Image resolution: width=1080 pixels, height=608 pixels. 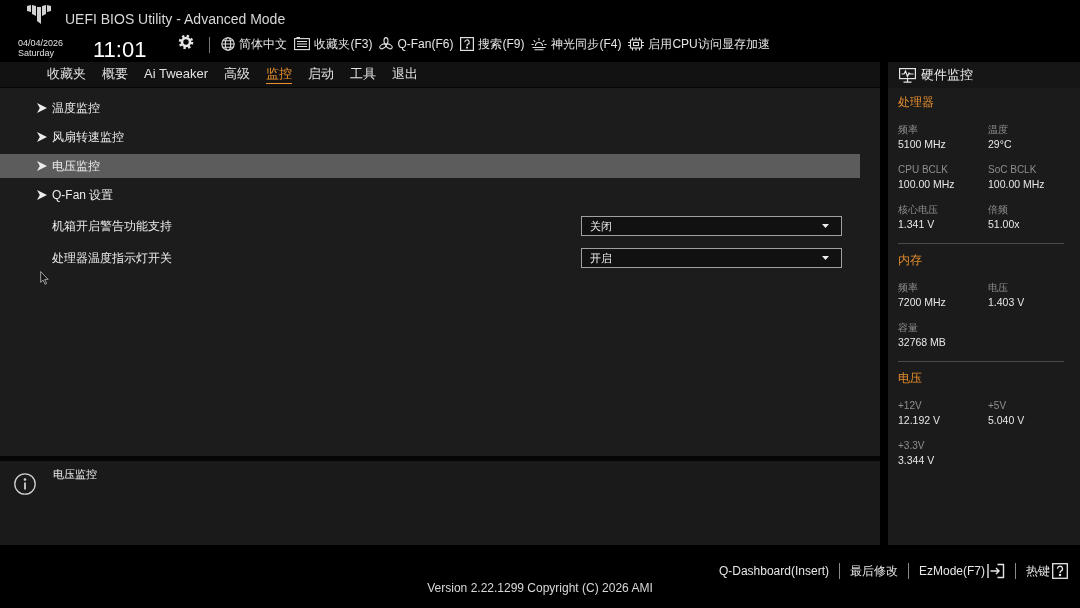 What do you see at coordinates (254, 43) in the screenshot?
I see `toolbar-button: 简体中文` at bounding box center [254, 43].